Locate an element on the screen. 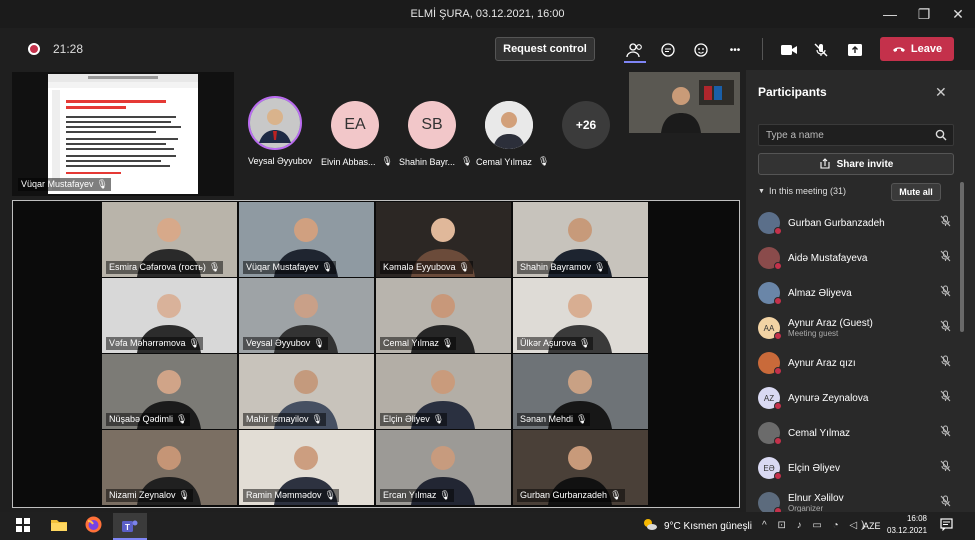  shared-document-preview is located at coordinates (123, 134).